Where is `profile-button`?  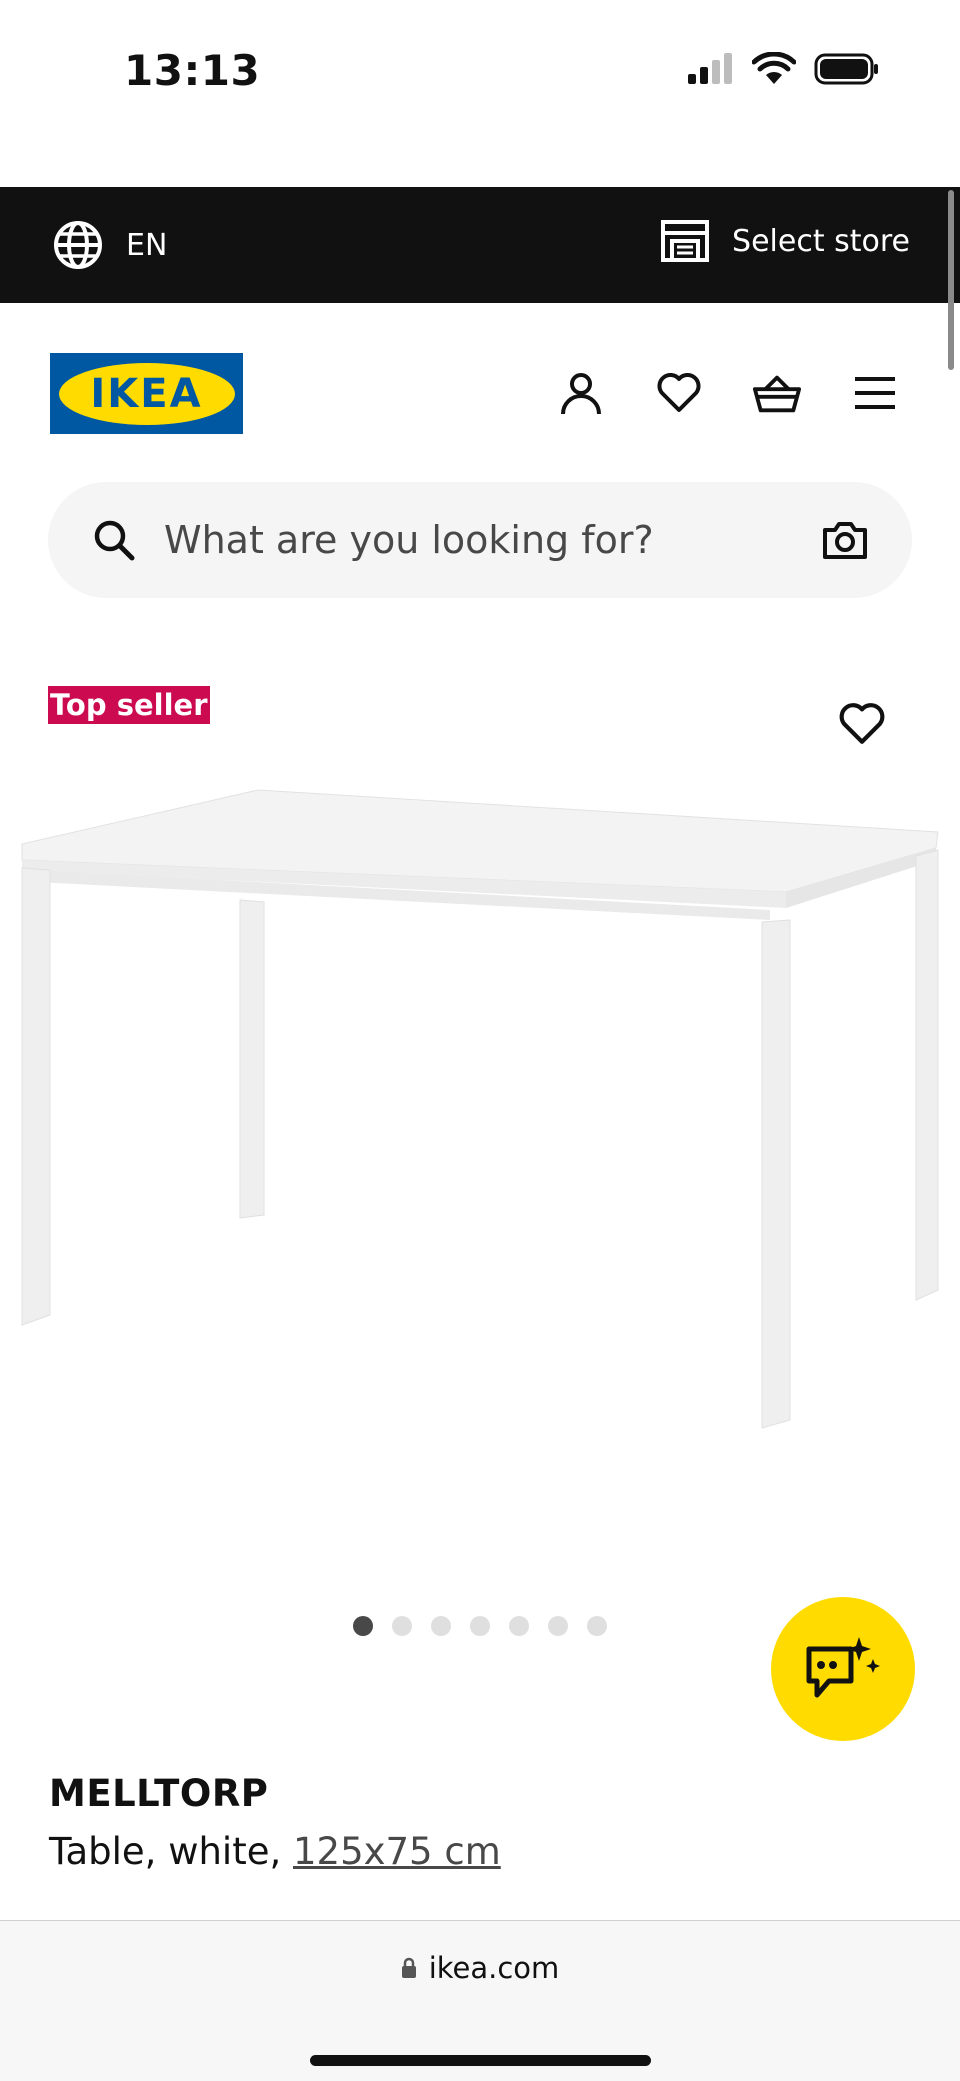
profile-button is located at coordinates (581, 393).